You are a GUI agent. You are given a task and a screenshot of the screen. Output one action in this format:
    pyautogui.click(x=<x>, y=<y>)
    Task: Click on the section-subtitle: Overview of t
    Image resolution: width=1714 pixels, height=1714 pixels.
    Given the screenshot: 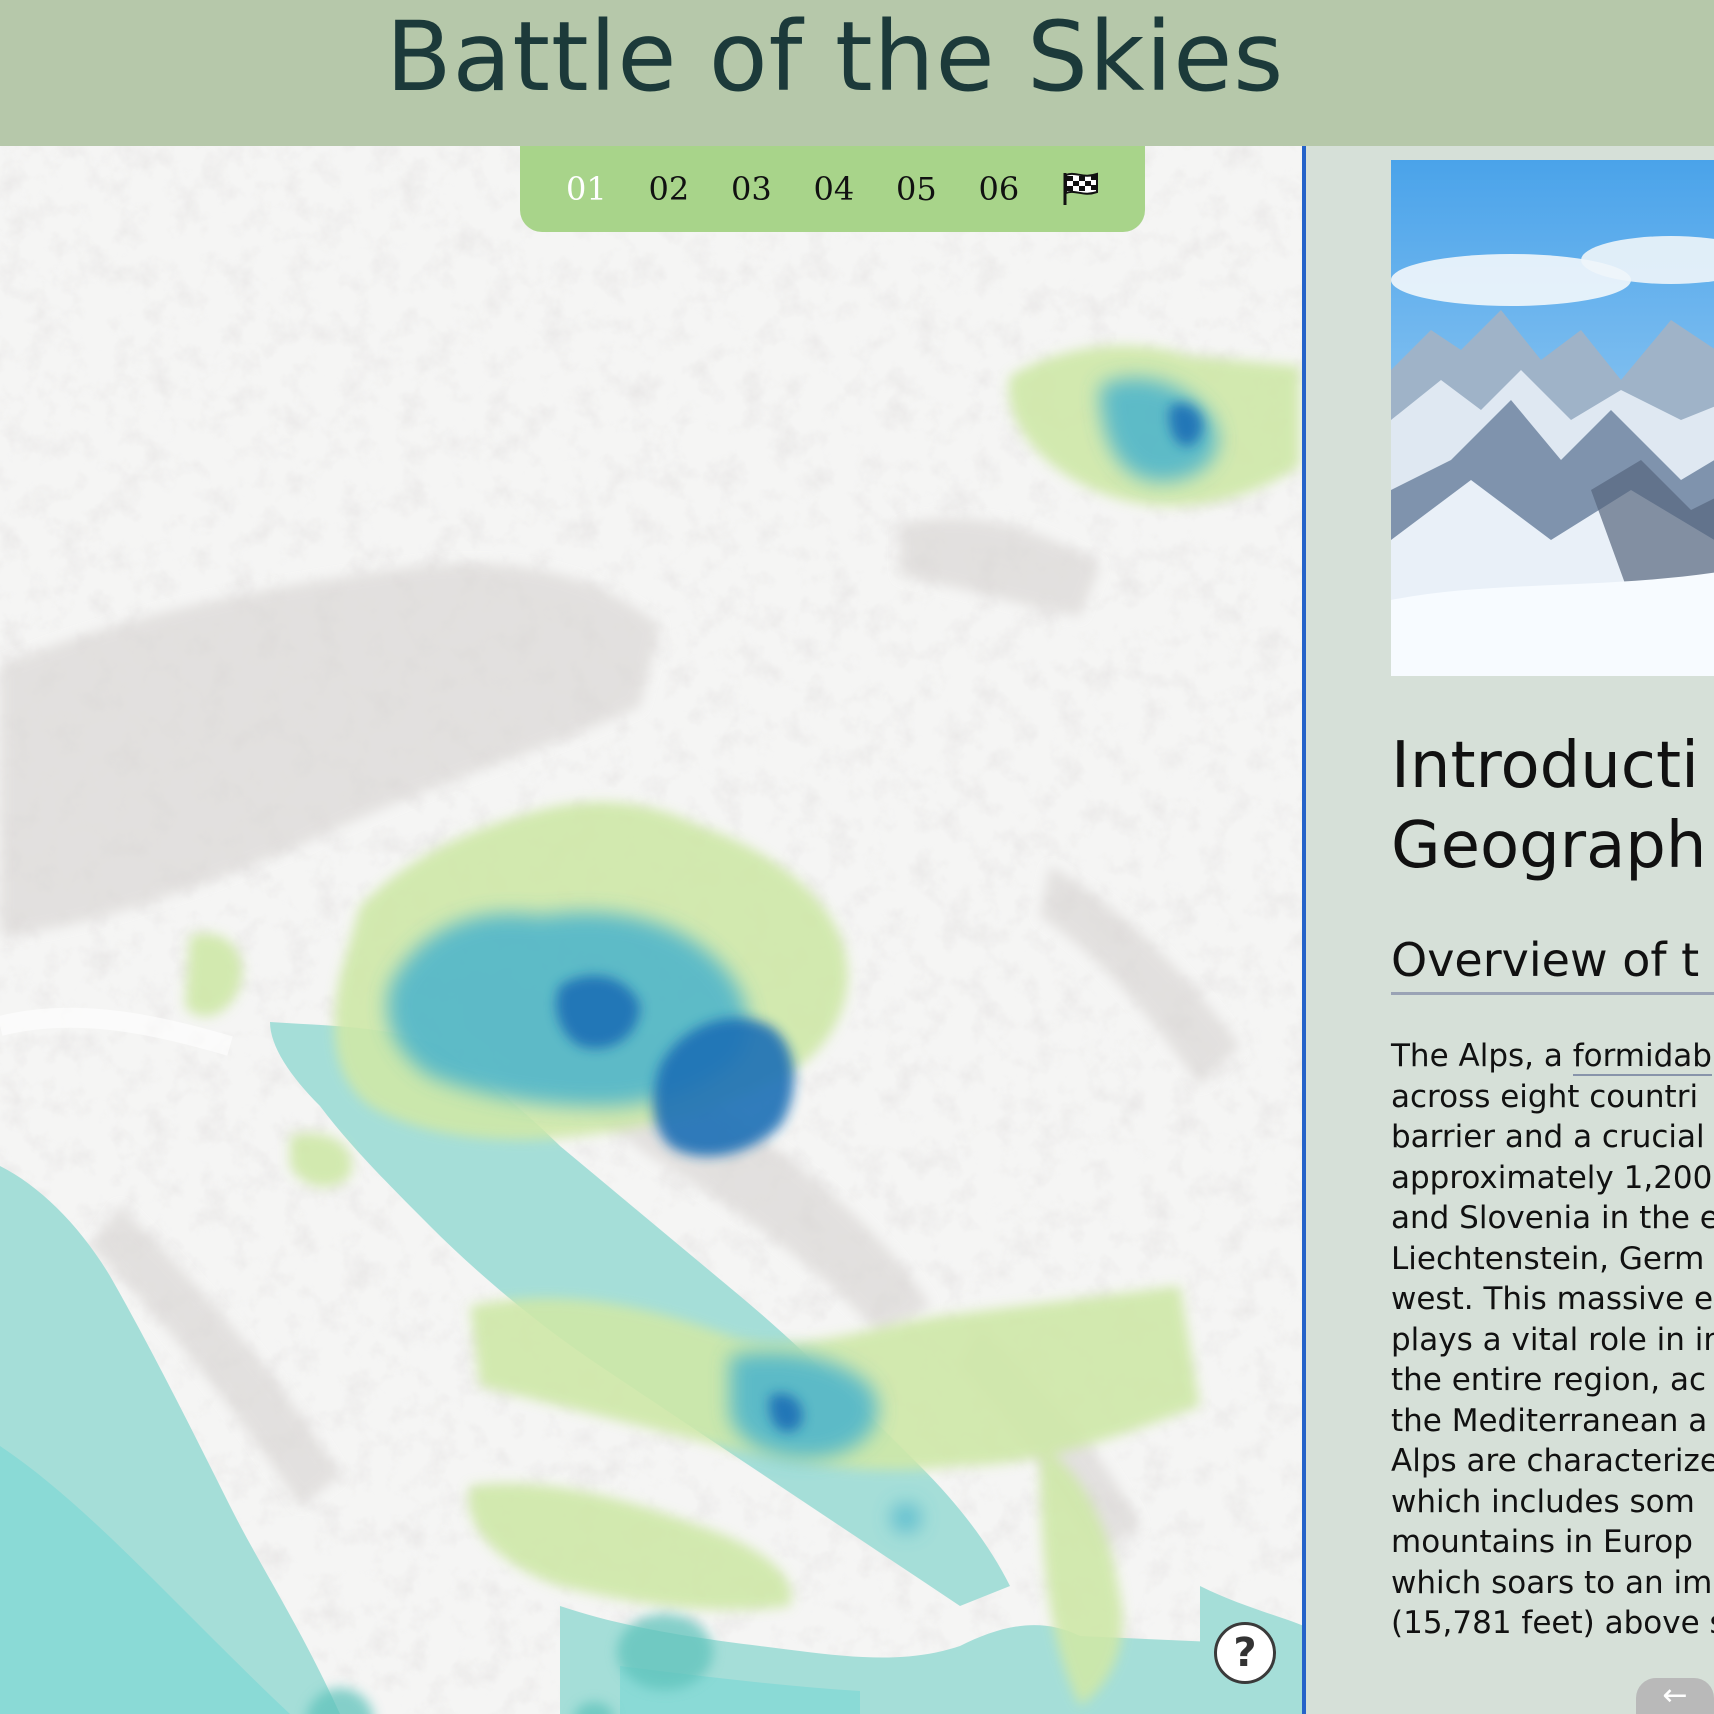 What is the action you would take?
    pyautogui.click(x=1552, y=962)
    